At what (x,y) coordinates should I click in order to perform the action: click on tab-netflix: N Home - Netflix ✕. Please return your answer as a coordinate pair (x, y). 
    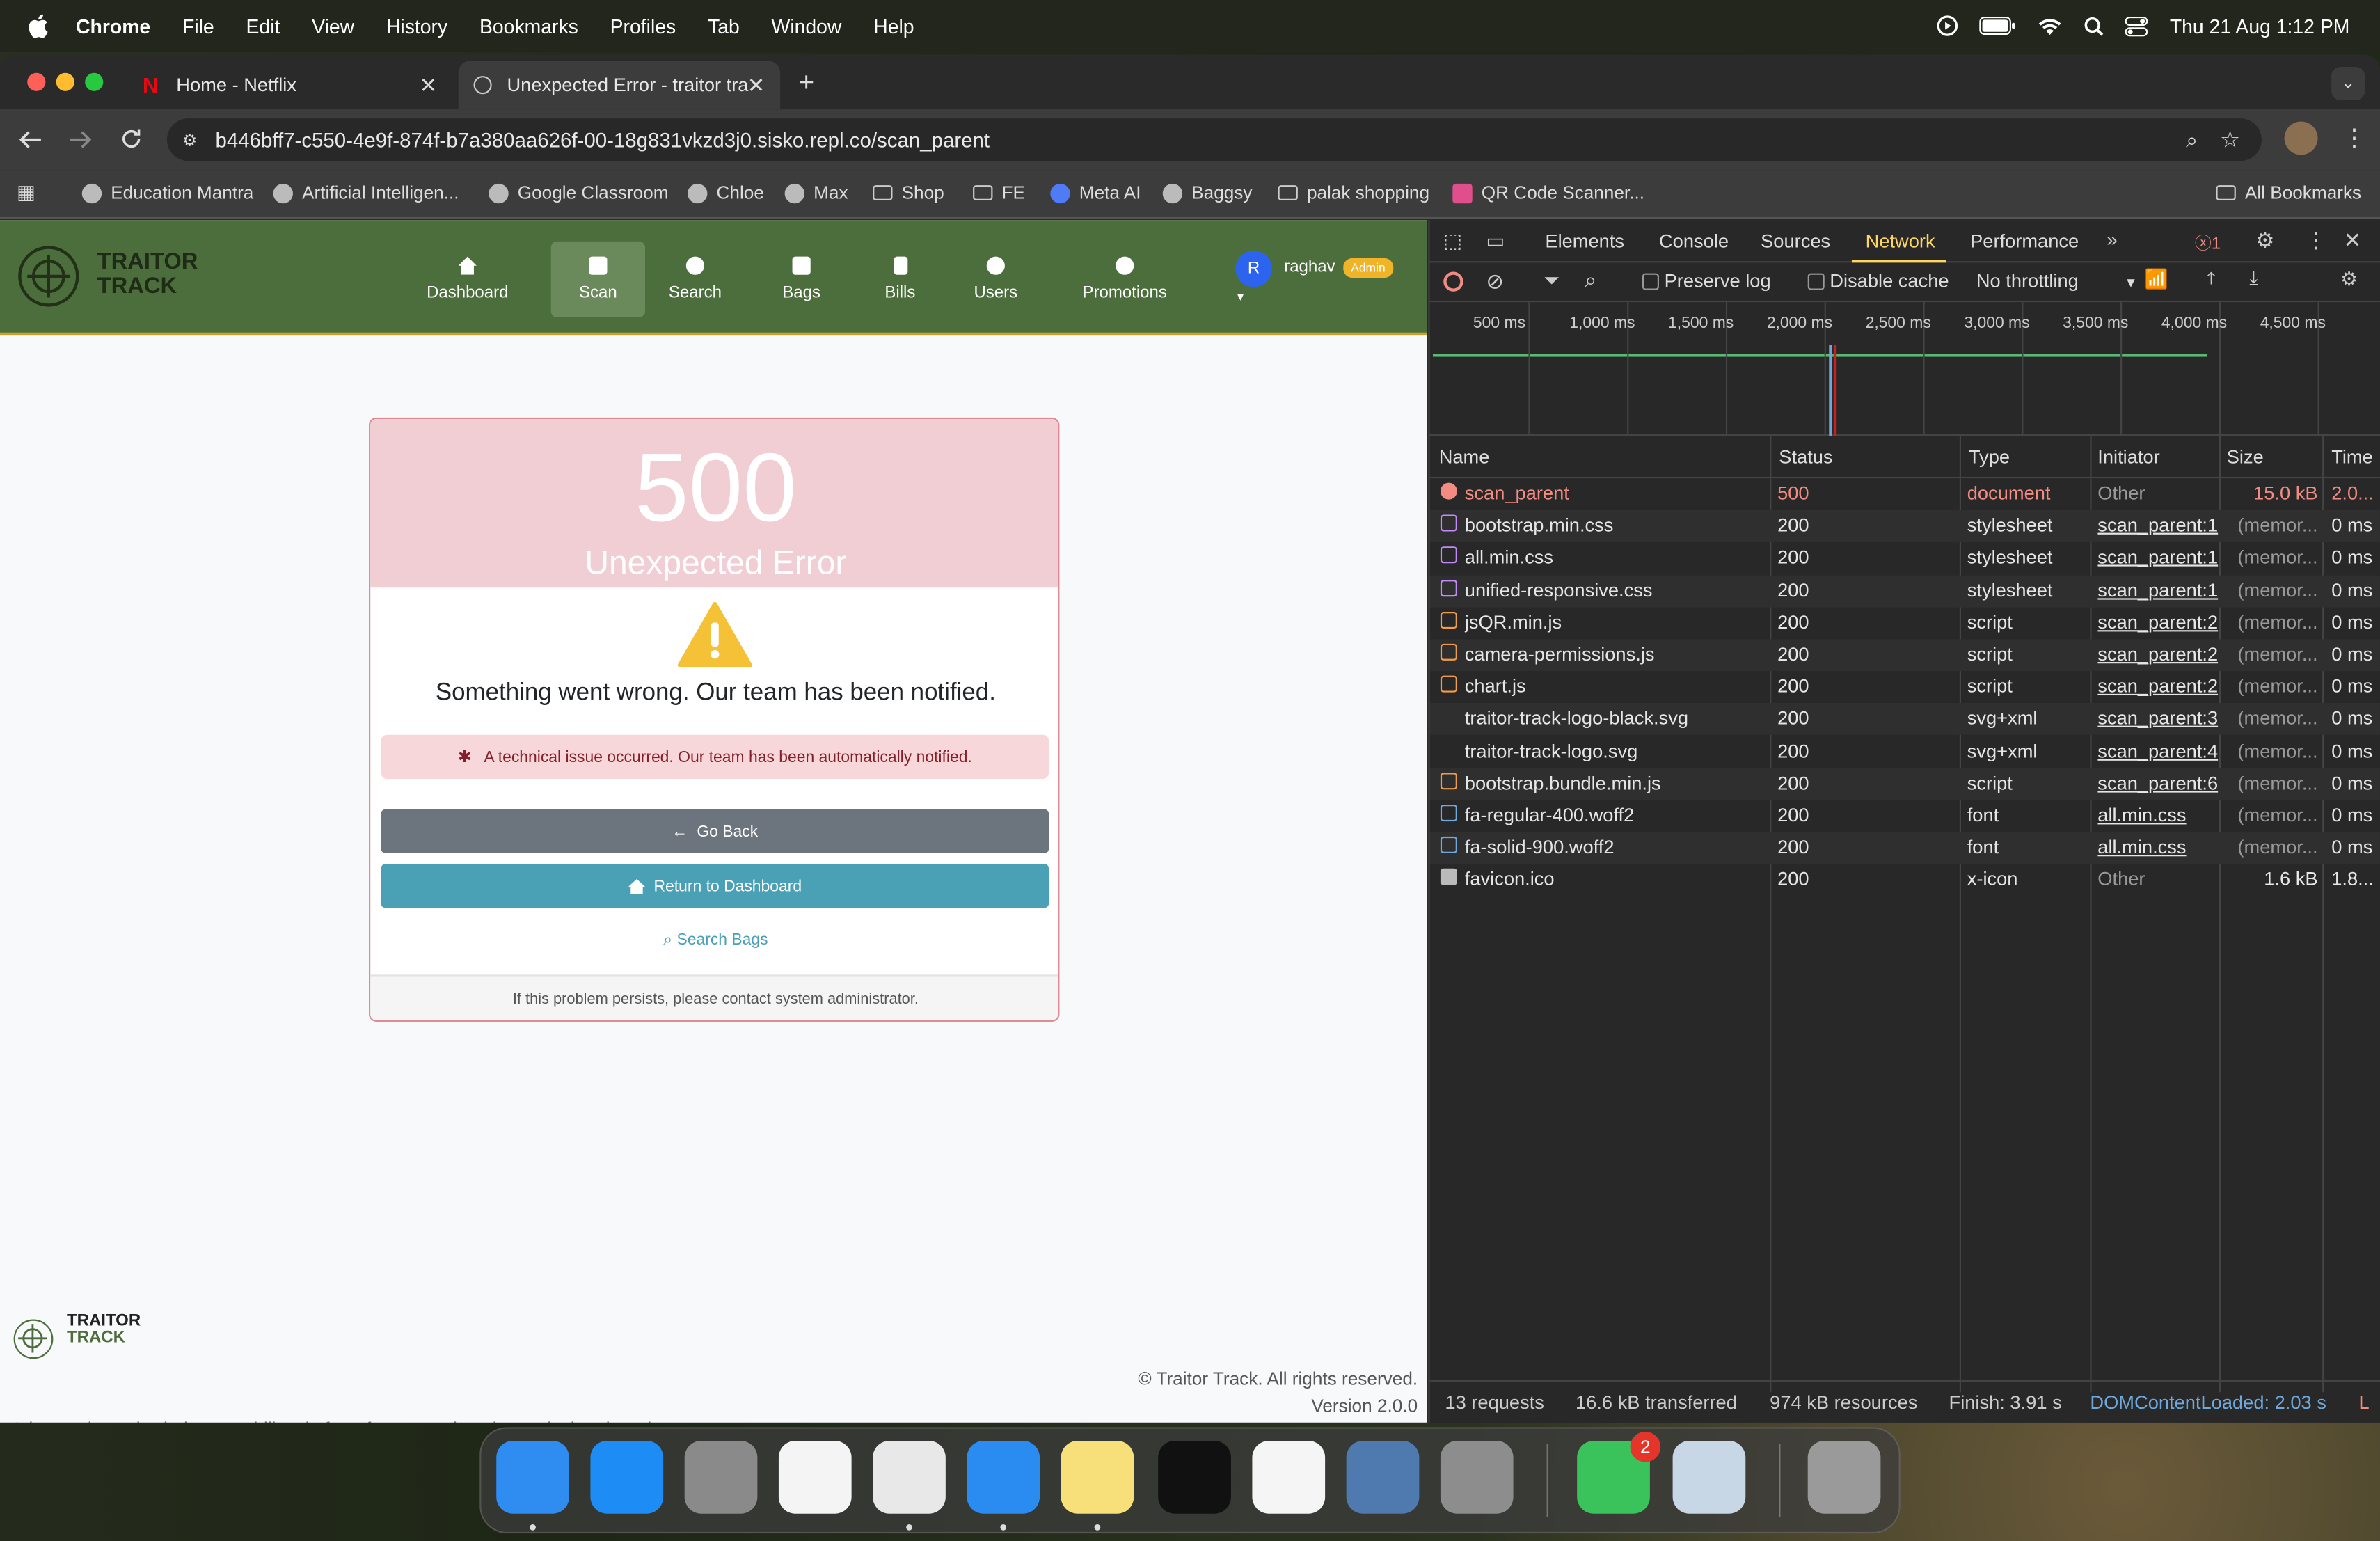
    Looking at the image, I should click on (289, 85).